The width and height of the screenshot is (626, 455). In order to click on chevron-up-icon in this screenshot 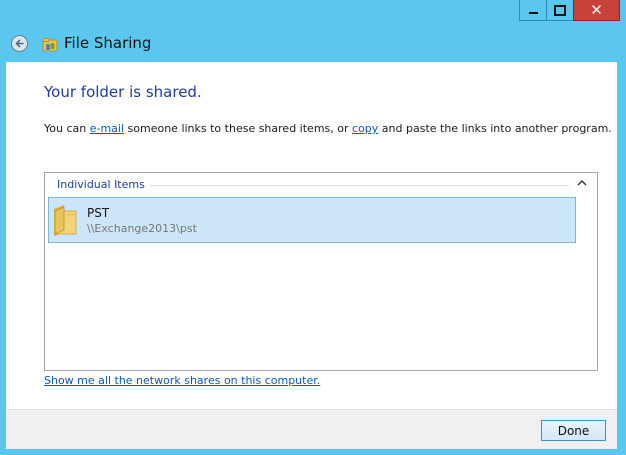, I will do `click(582, 182)`.